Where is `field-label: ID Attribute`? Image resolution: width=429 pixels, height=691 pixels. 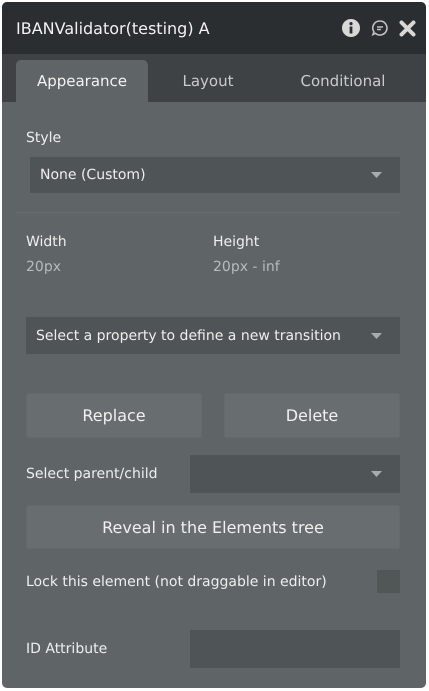 field-label: ID Attribute is located at coordinates (67, 649).